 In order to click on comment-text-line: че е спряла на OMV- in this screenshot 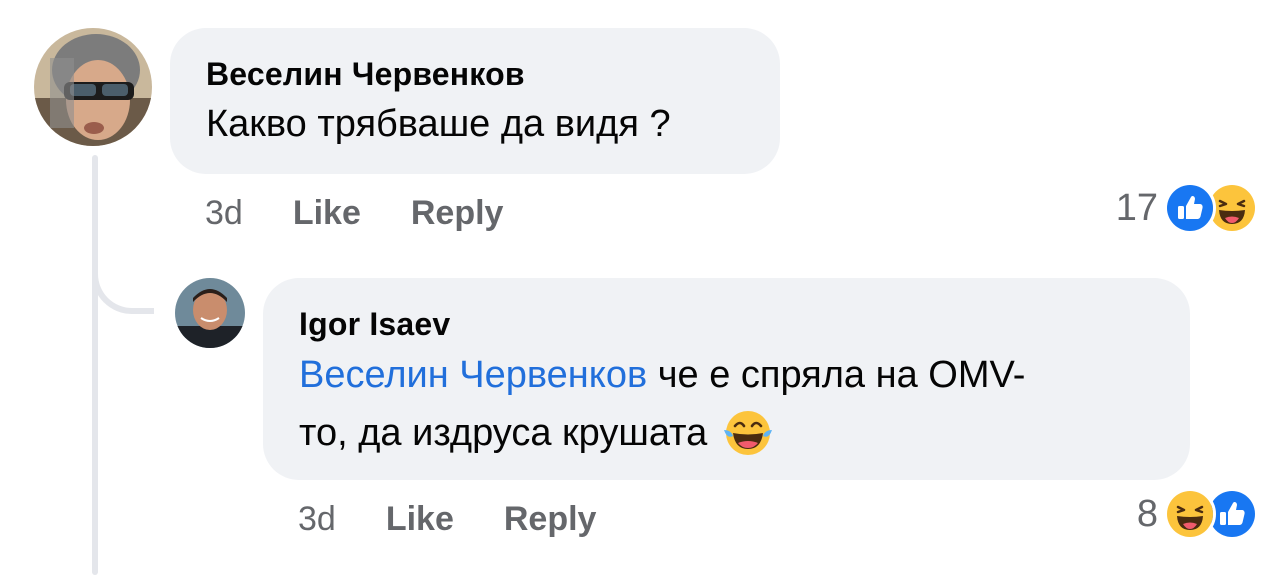, I will do `click(836, 375)`.